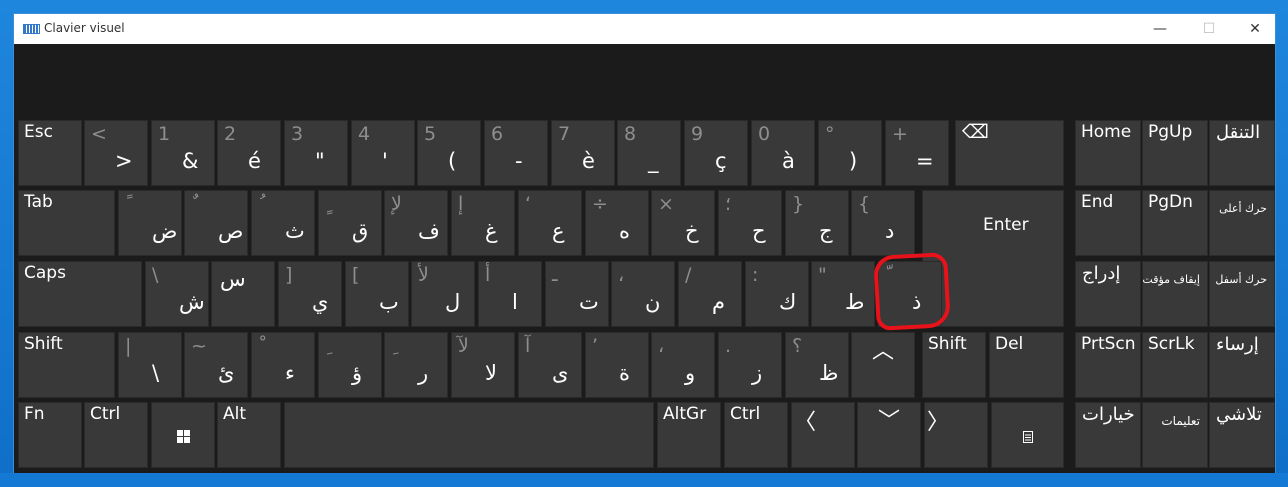  Describe the element at coordinates (183, 153) in the screenshot. I see `key-1: 1 &` at that location.